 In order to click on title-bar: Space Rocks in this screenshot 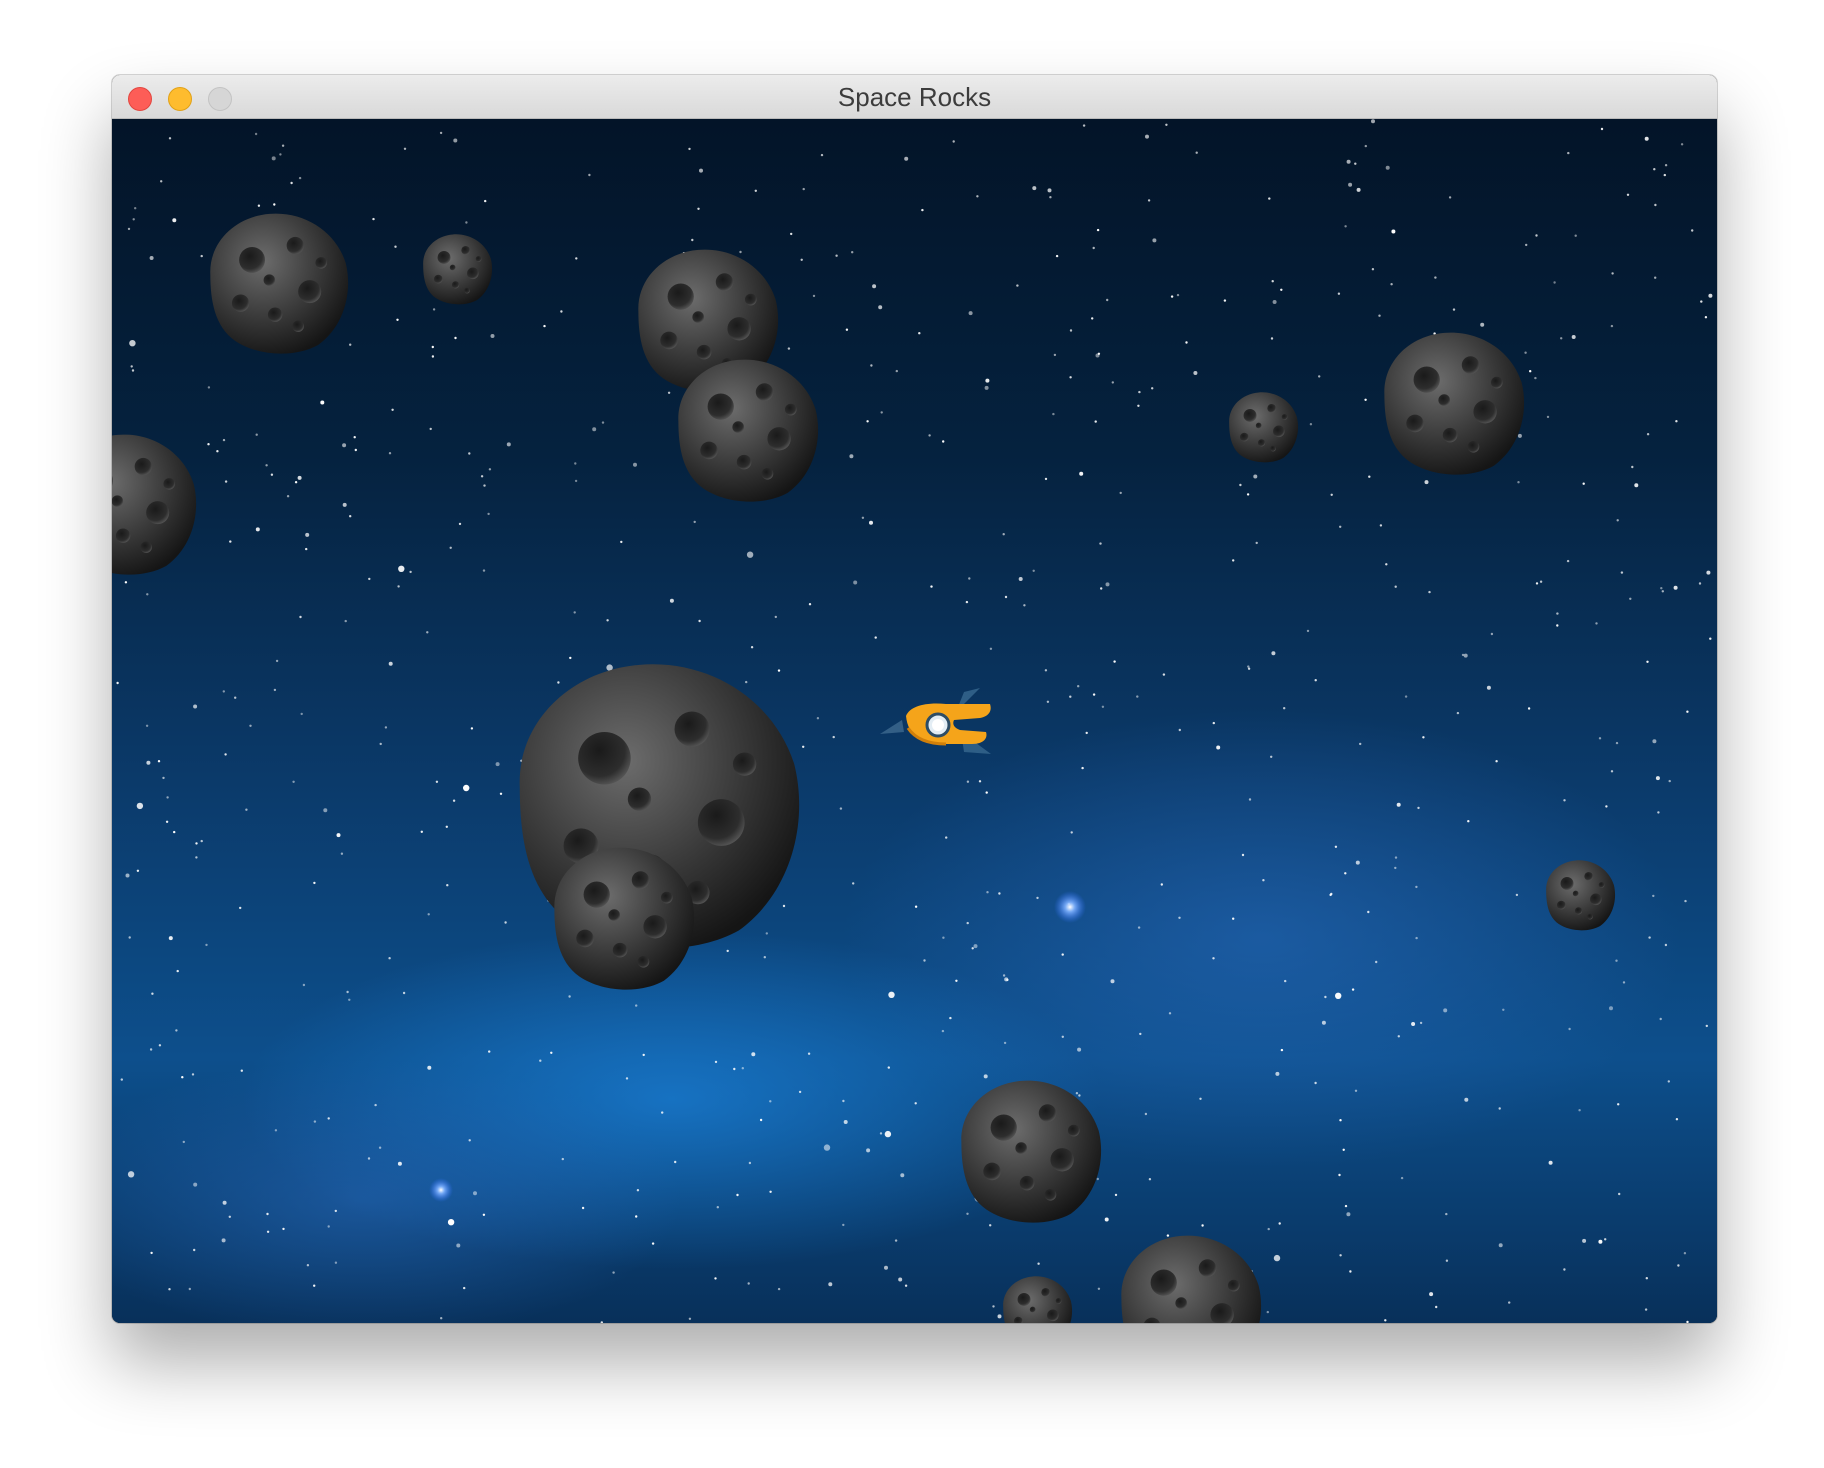, I will do `click(914, 97)`.